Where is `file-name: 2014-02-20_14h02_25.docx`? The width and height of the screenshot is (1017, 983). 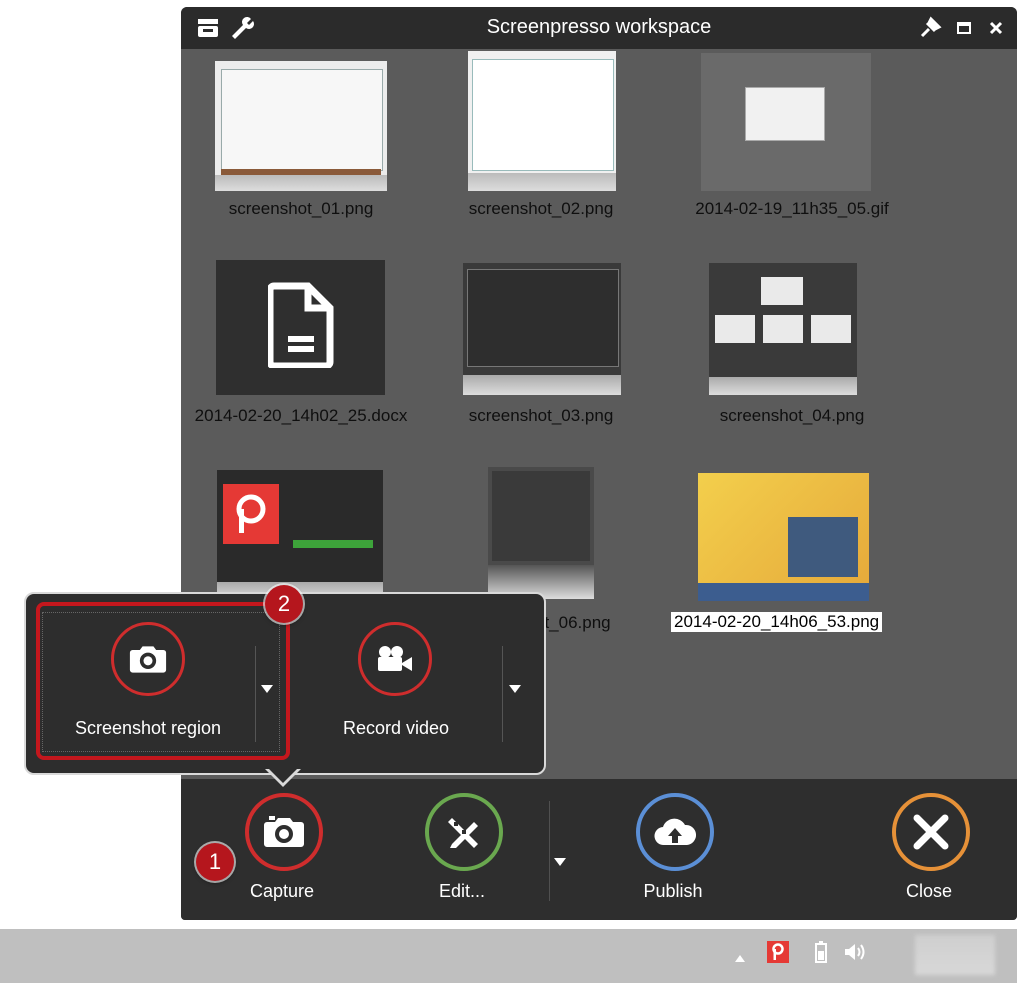 file-name: 2014-02-20_14h02_25.docx is located at coordinates (301, 416).